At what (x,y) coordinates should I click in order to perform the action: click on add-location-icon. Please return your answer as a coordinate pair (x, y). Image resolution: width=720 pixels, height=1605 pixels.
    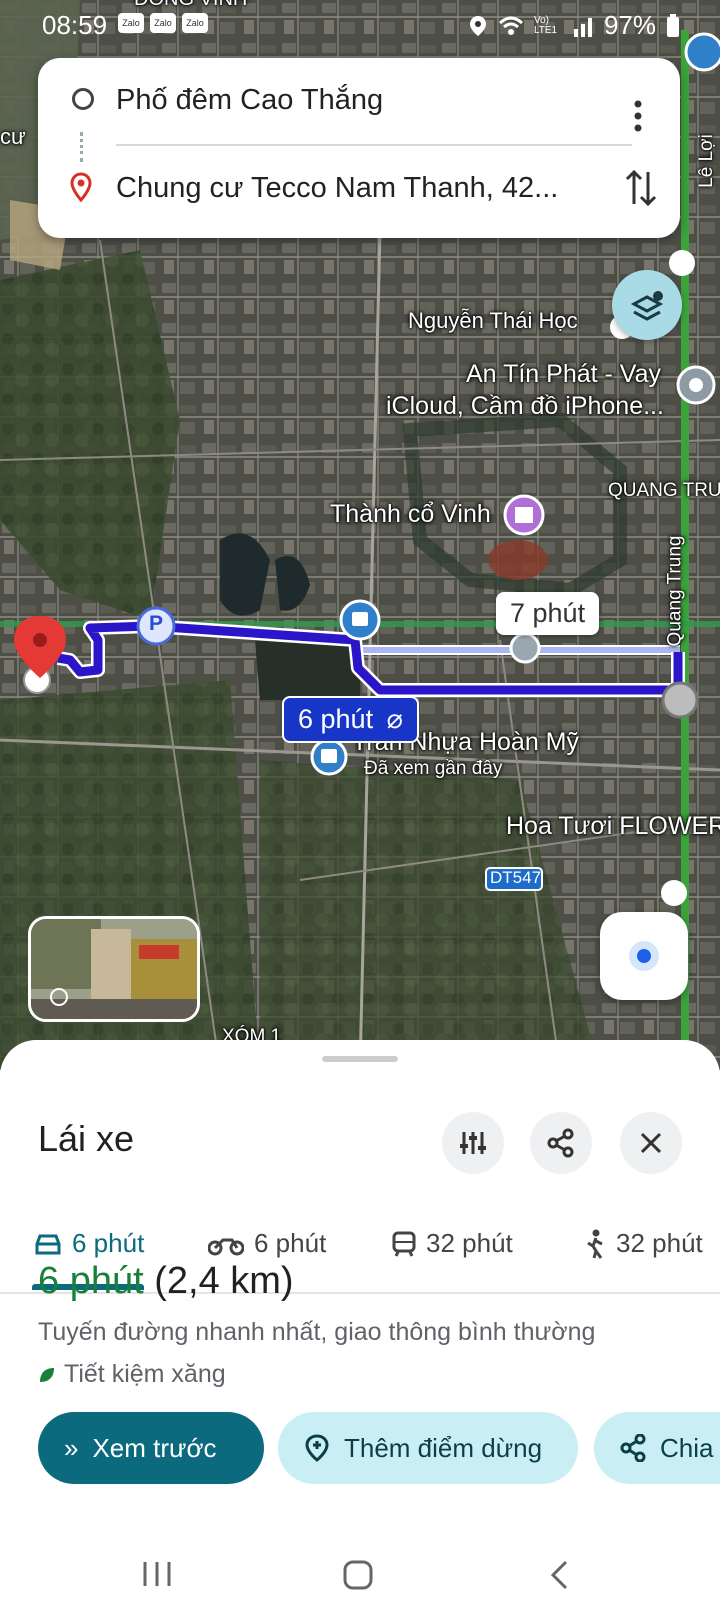
    Looking at the image, I should click on (317, 1448).